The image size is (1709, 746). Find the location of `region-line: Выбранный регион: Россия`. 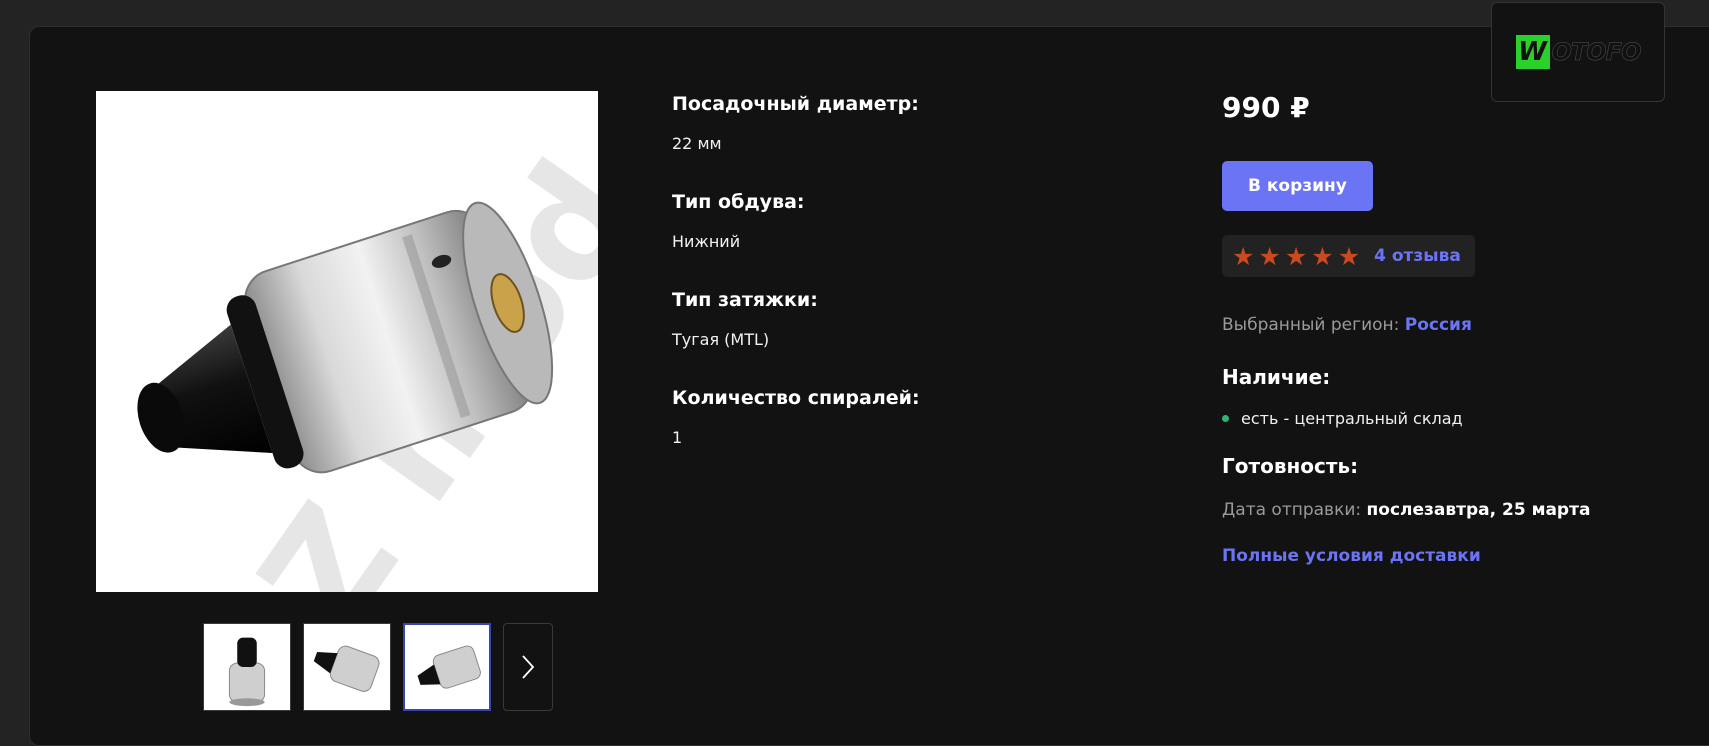

region-line: Выбранный регион: Россия is located at coordinates (1432, 325).